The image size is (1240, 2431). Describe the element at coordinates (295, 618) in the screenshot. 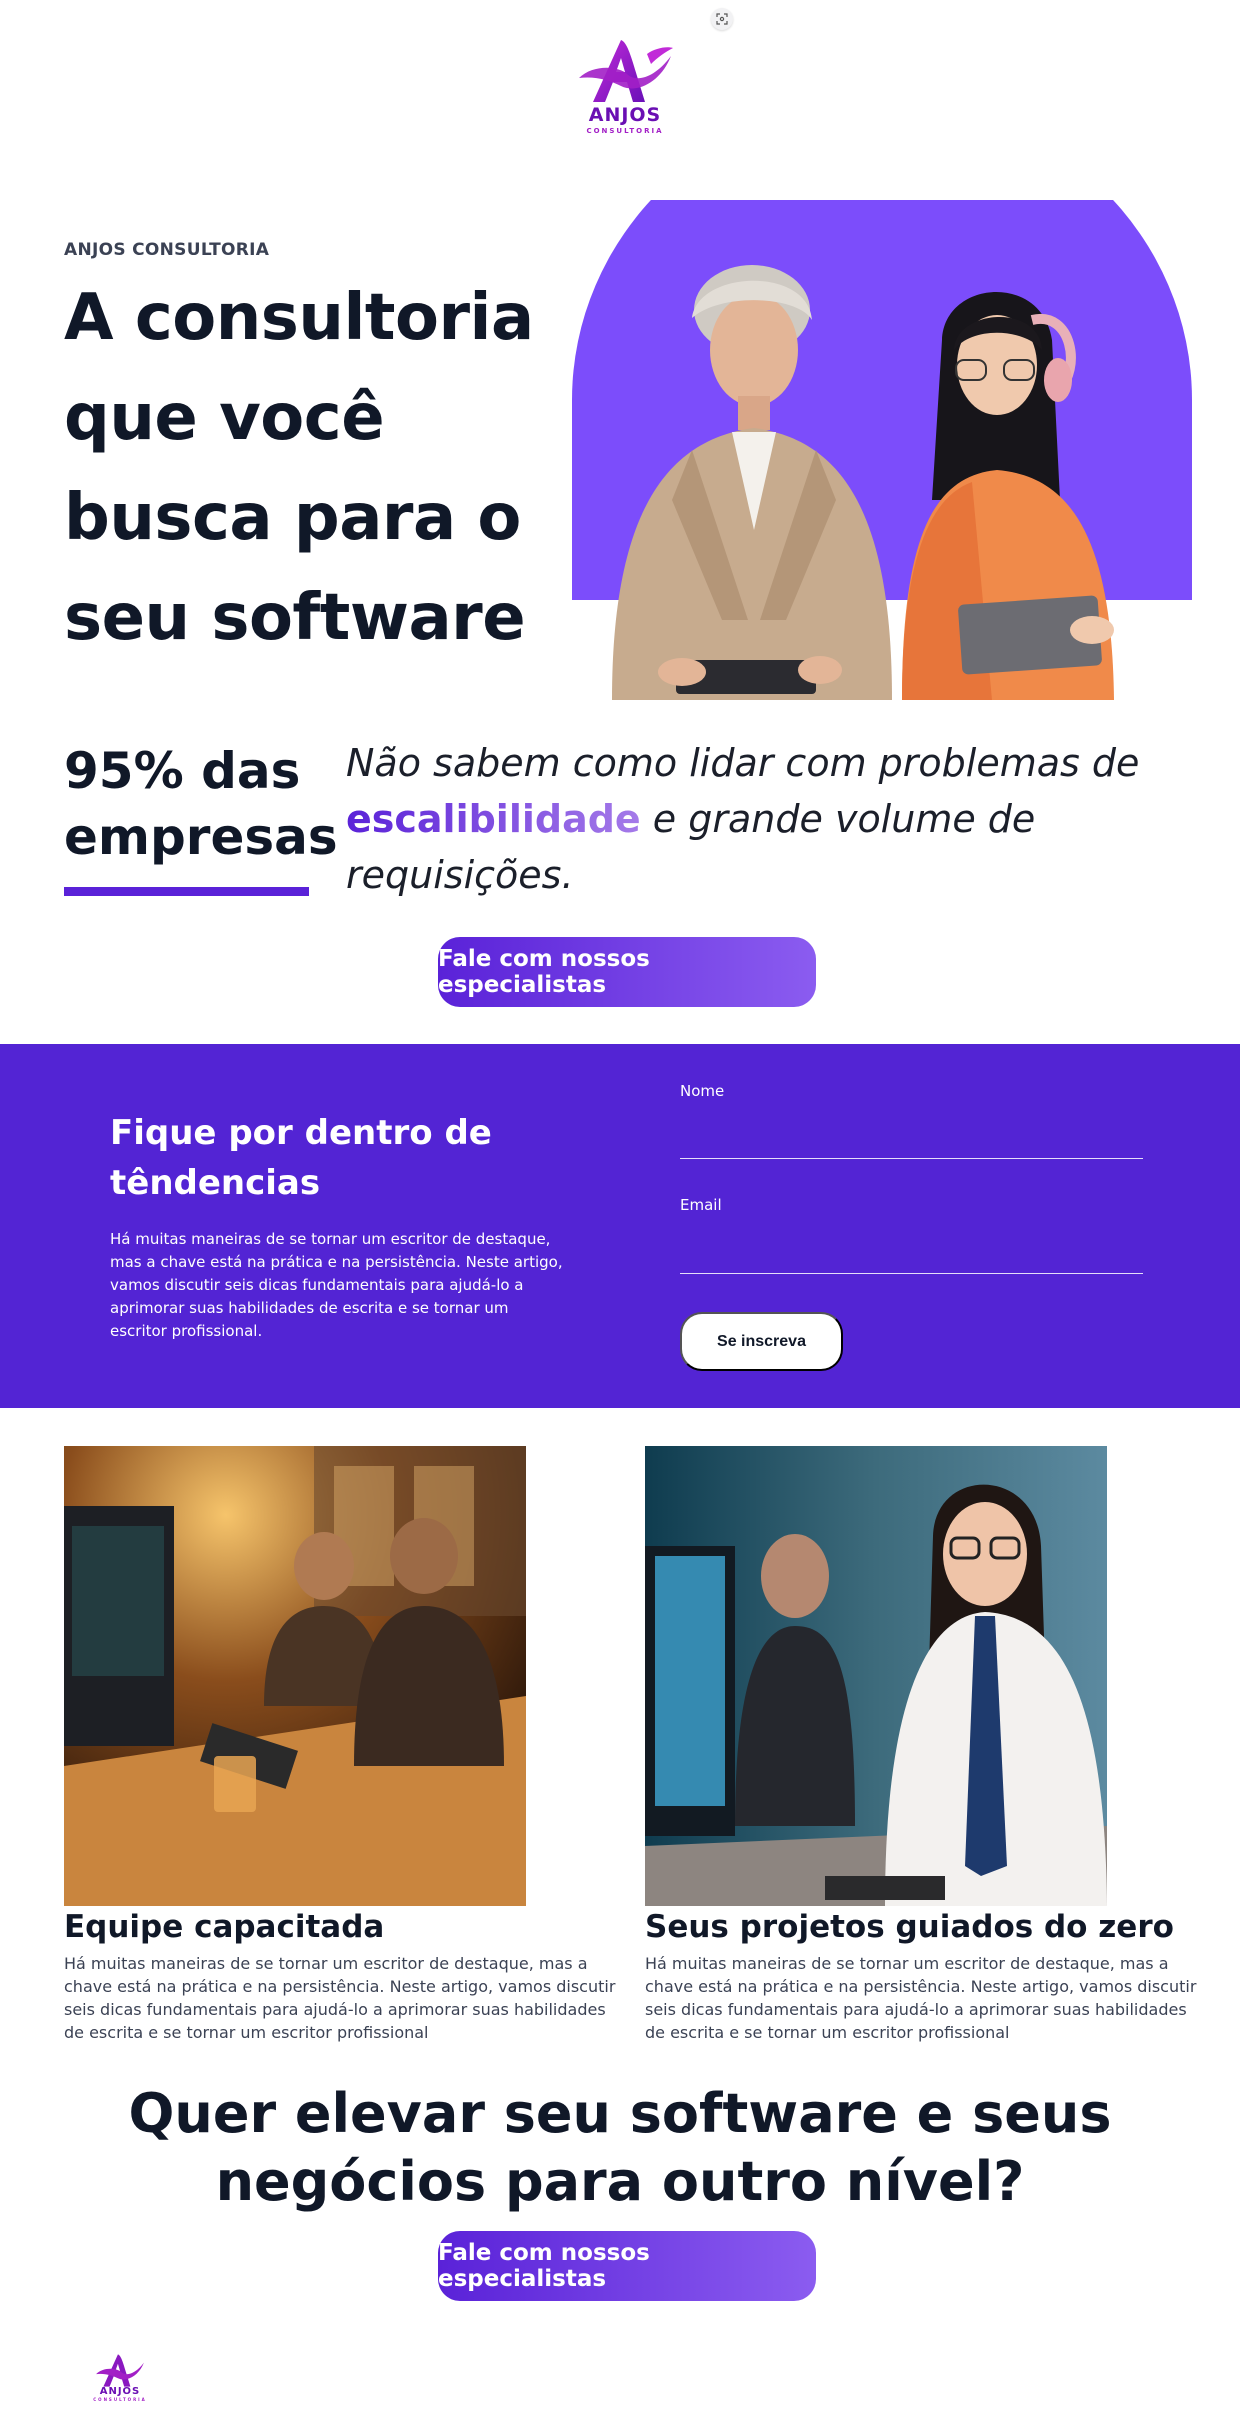

I see `hero-title-line: seu software` at that location.